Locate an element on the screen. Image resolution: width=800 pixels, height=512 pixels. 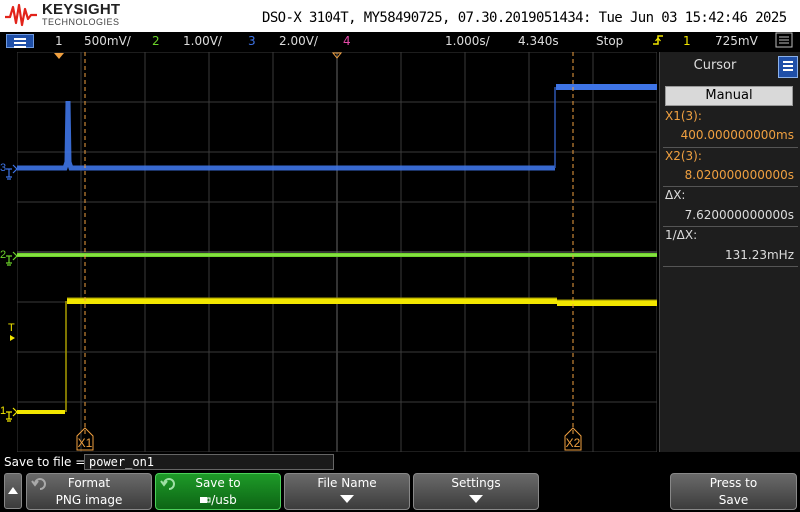
file-name-softkey: File Name is located at coordinates (347, 491).